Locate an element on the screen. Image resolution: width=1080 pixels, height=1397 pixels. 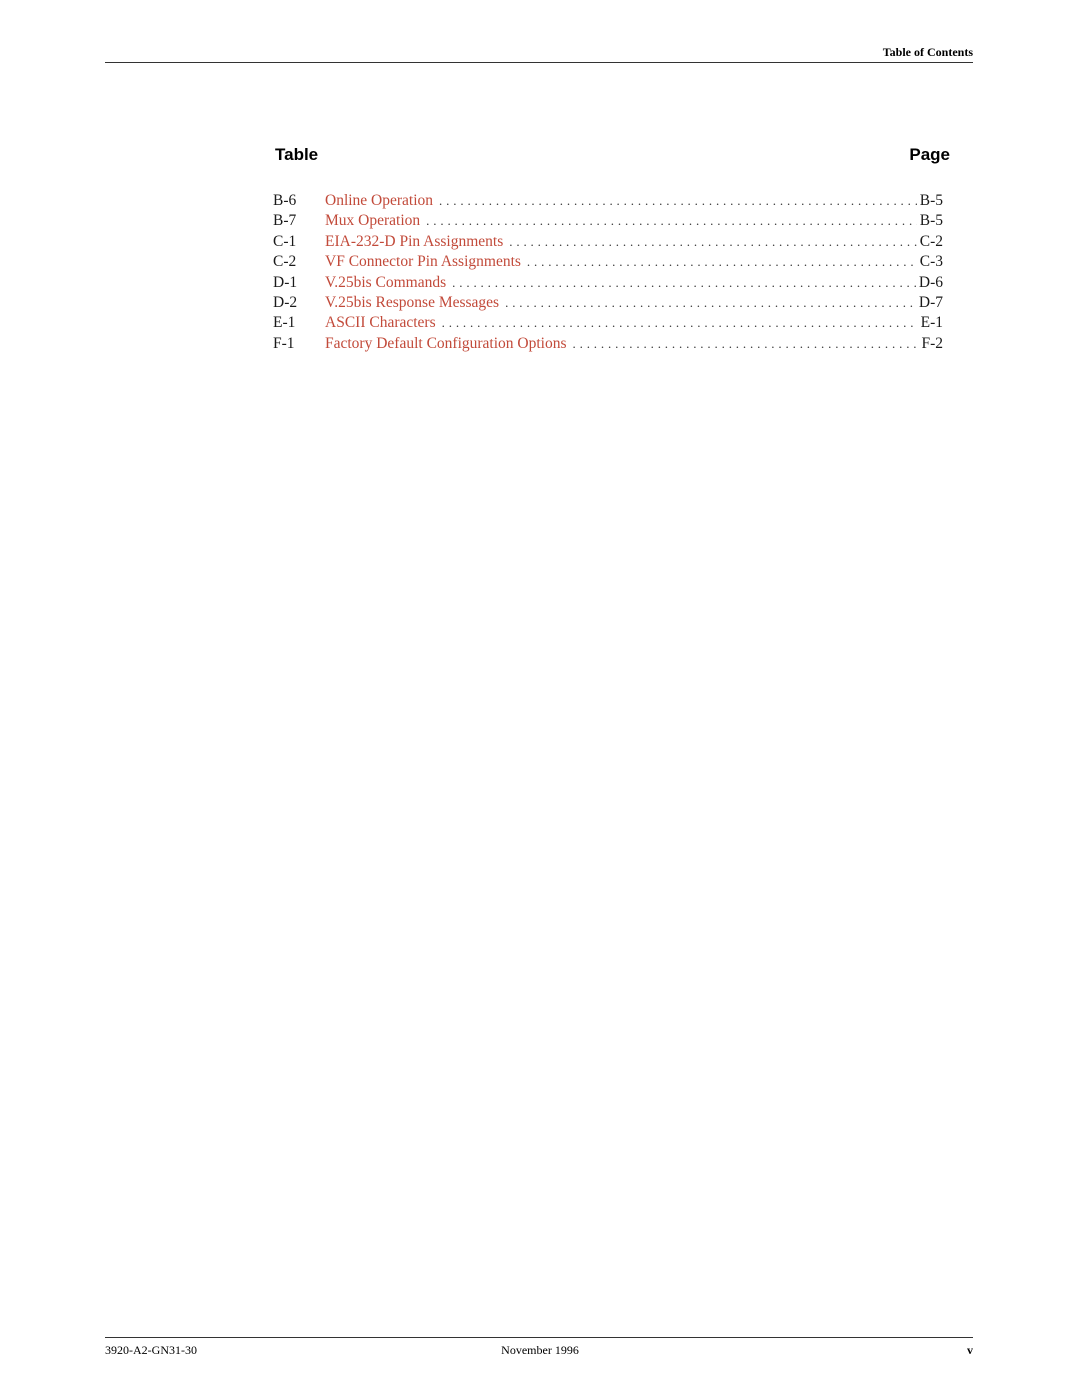
table-number: D-1 is located at coordinates (285, 282).